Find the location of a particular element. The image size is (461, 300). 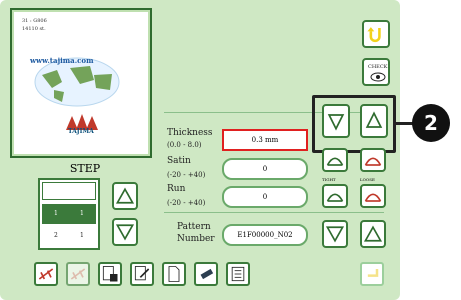

stitch-tool-disabled-button is located at coordinates (78, 274).